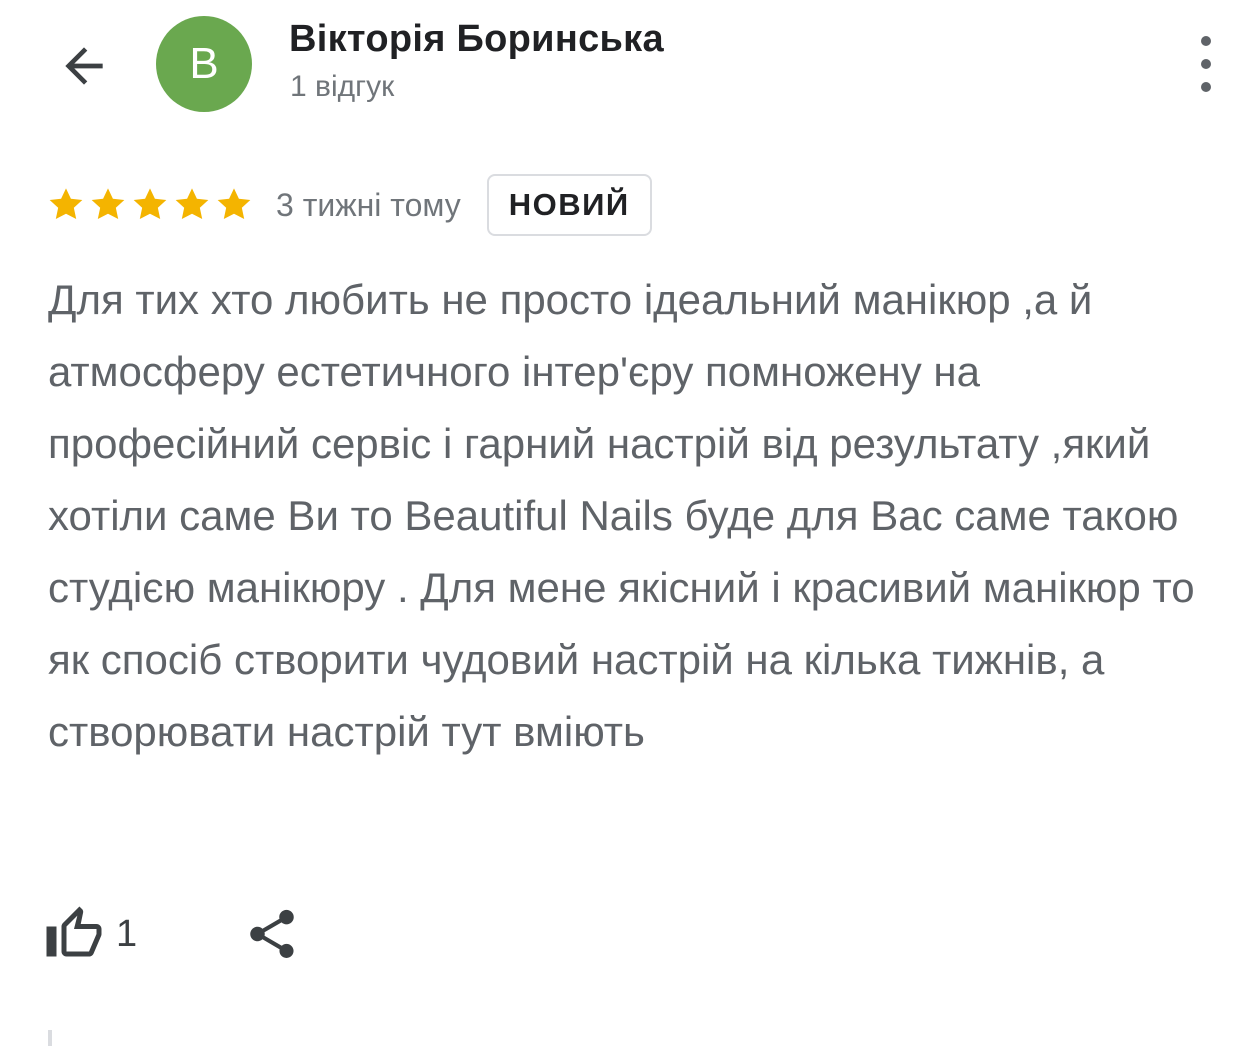  I want to click on share-icon, so click(272, 933).